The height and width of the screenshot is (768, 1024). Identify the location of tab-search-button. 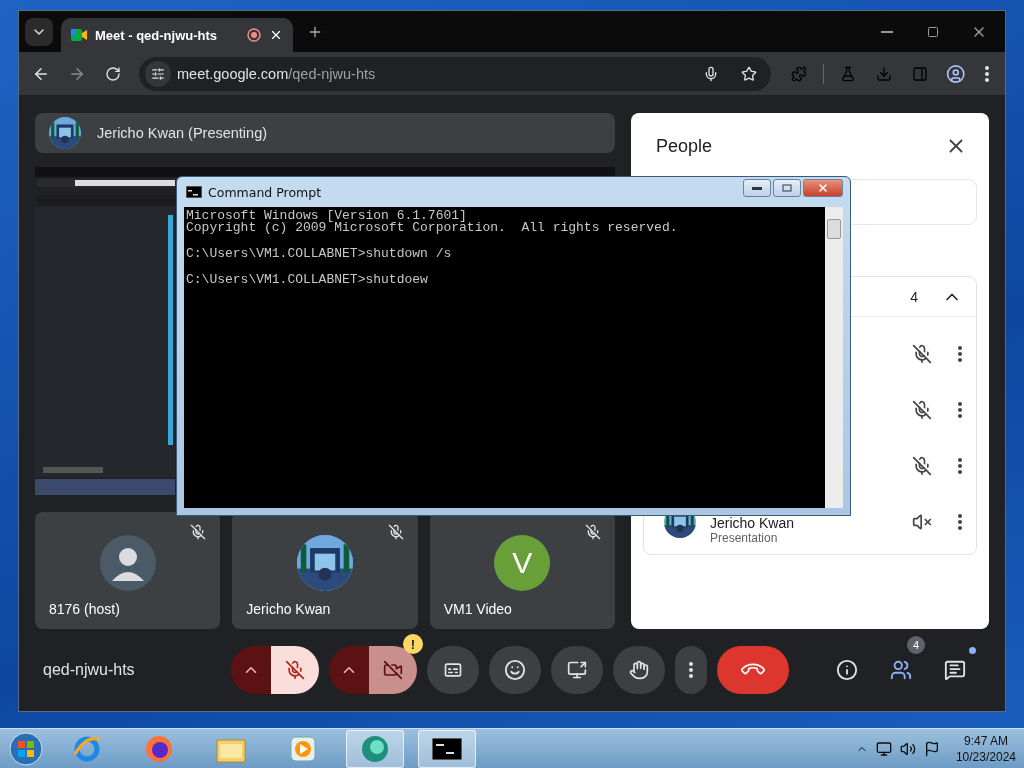
(39, 31).